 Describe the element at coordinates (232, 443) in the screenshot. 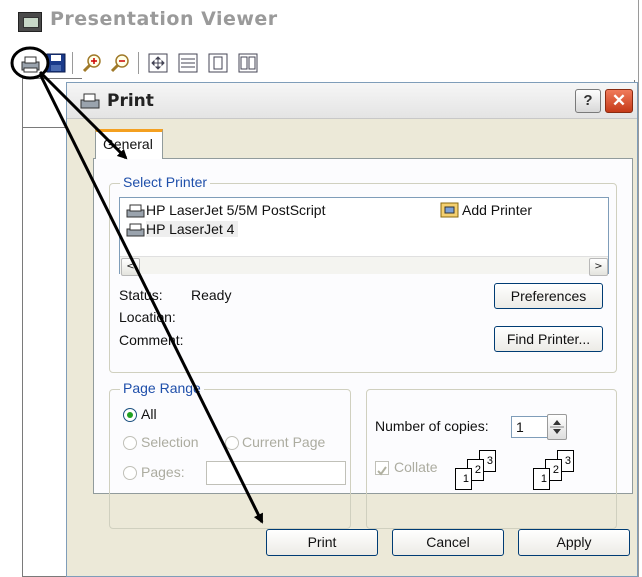

I see `current-page-radio` at that location.